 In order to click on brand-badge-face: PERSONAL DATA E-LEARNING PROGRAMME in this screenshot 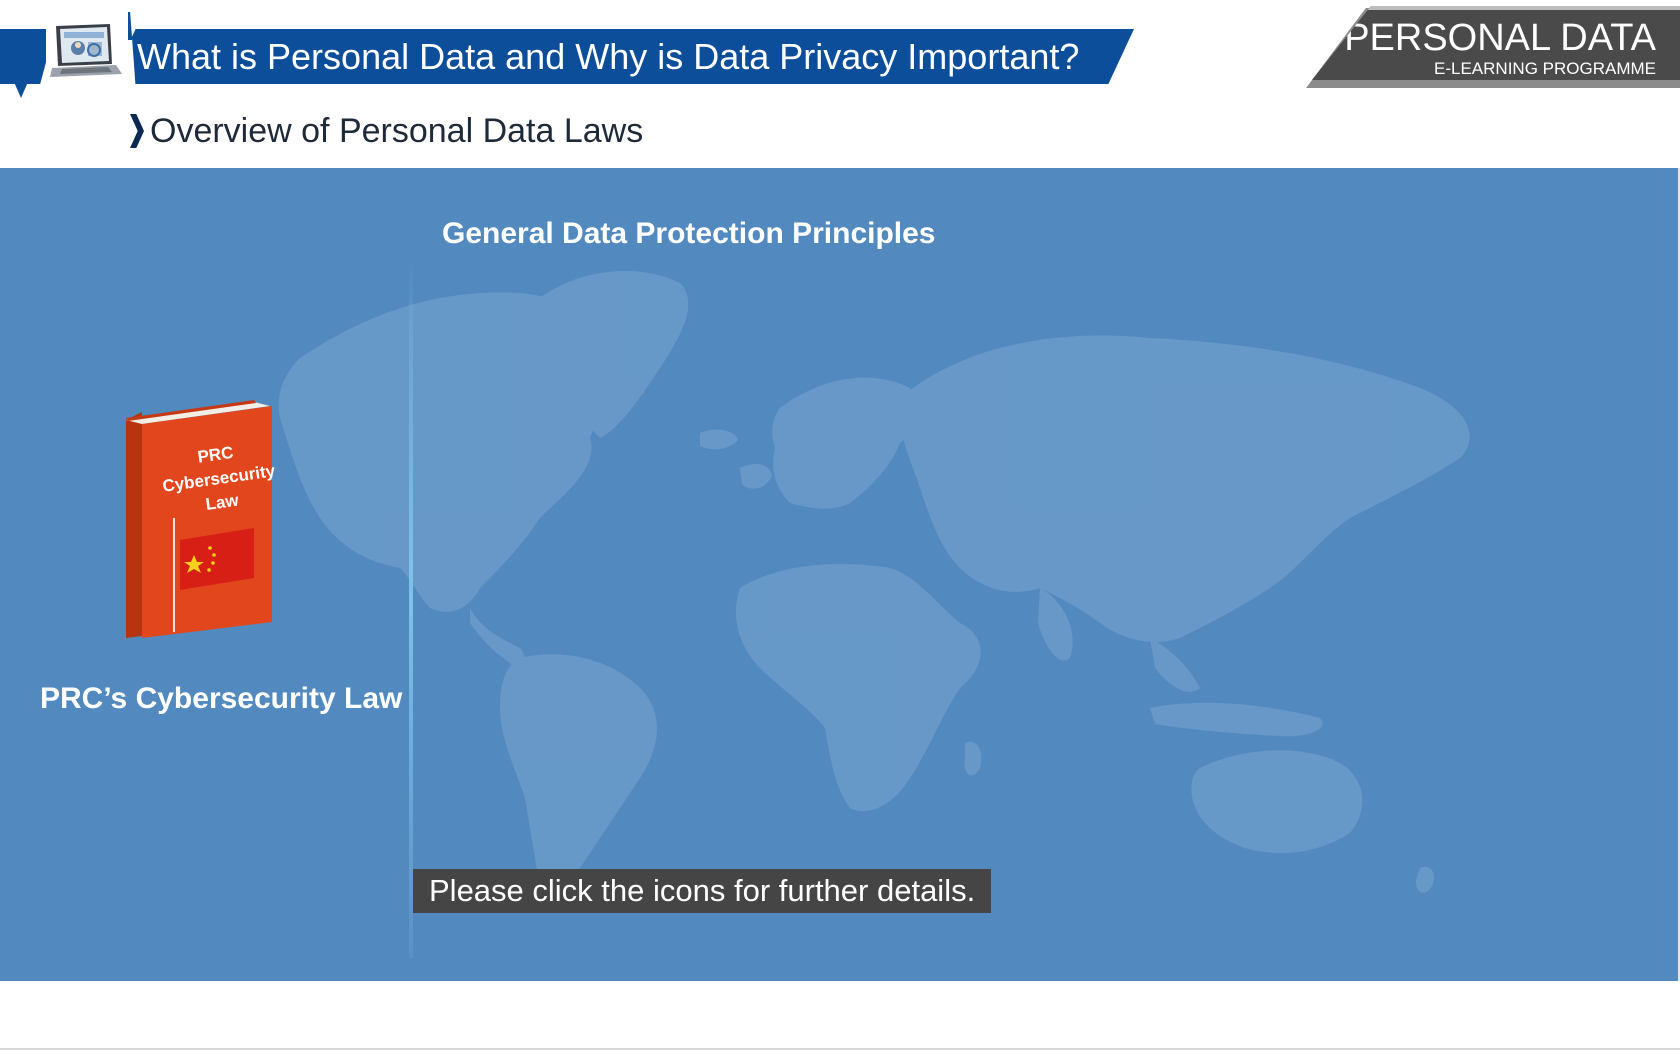, I will do `click(1496, 43)`.